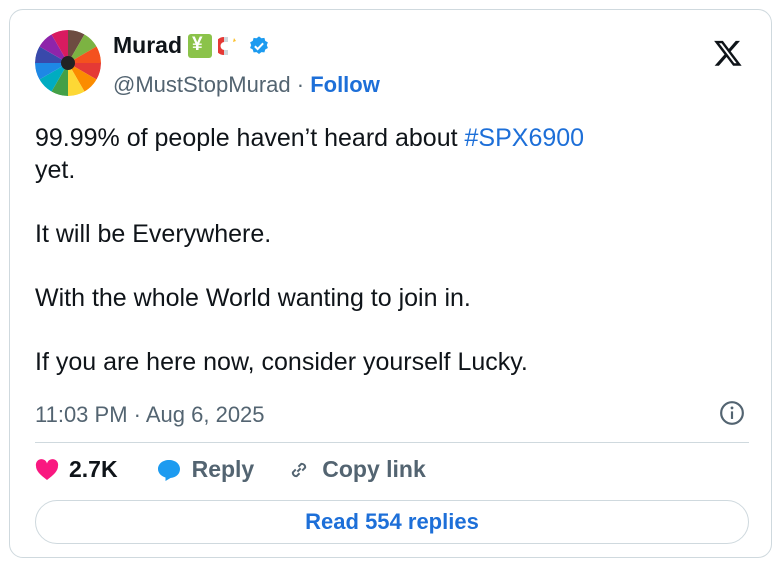 This screenshot has width=783, height=568. What do you see at coordinates (345, 84) in the screenshot?
I see `follow-button: Follow` at bounding box center [345, 84].